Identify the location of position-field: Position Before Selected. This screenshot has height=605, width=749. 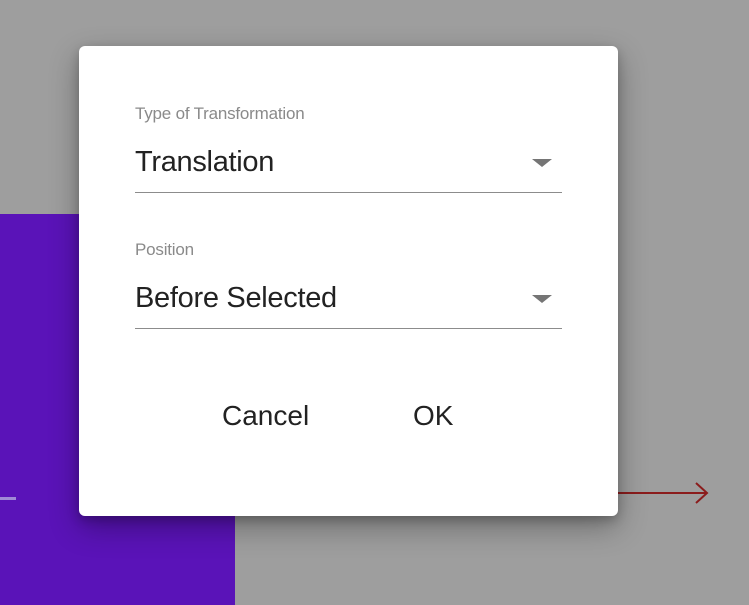
(348, 284).